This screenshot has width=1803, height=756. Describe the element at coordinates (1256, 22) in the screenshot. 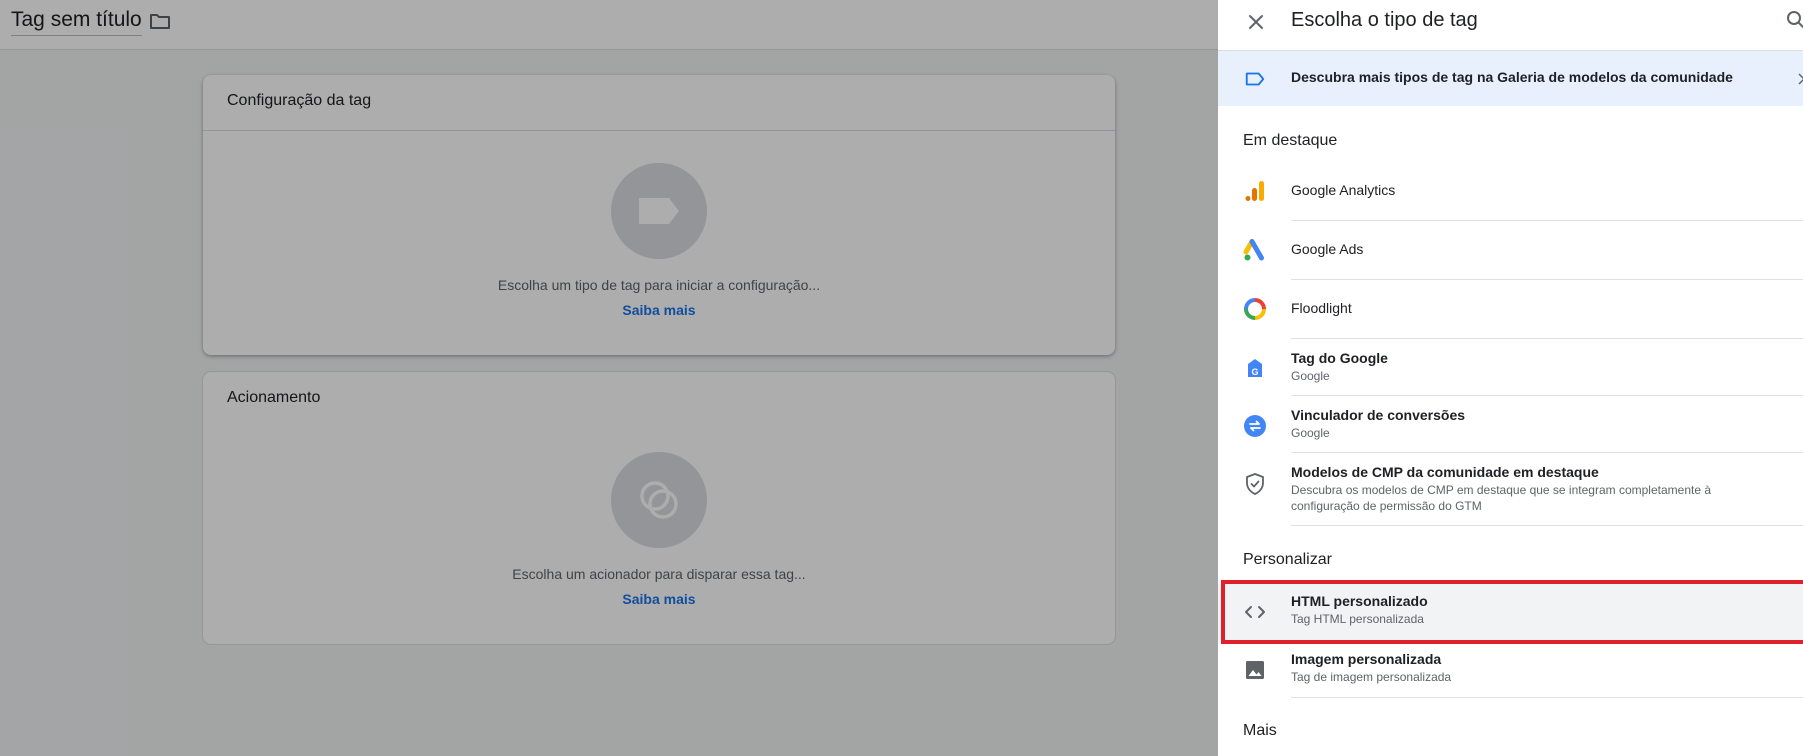

I see `close-icon` at that location.